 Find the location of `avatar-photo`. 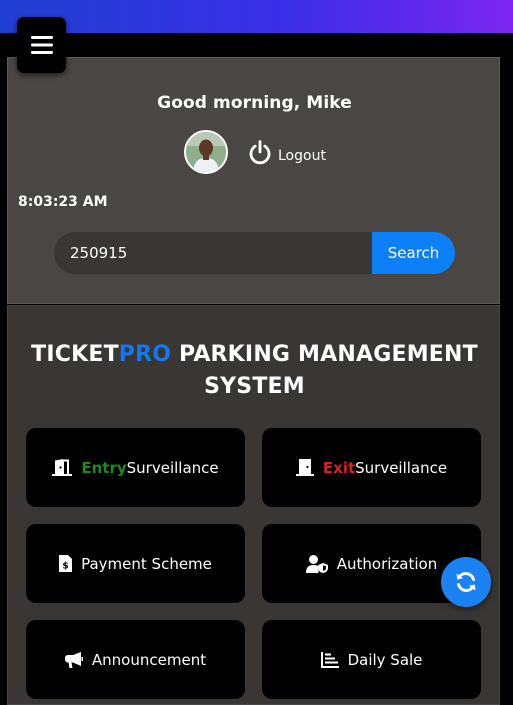

avatar-photo is located at coordinates (206, 152).